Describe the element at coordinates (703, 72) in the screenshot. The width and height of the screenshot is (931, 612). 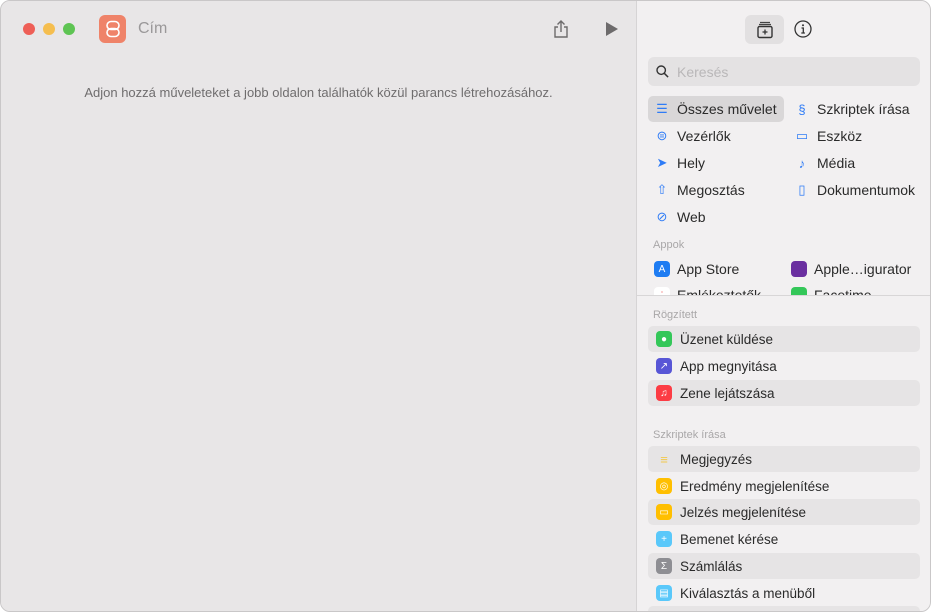
I see `search-placeholder: Keresés` at that location.